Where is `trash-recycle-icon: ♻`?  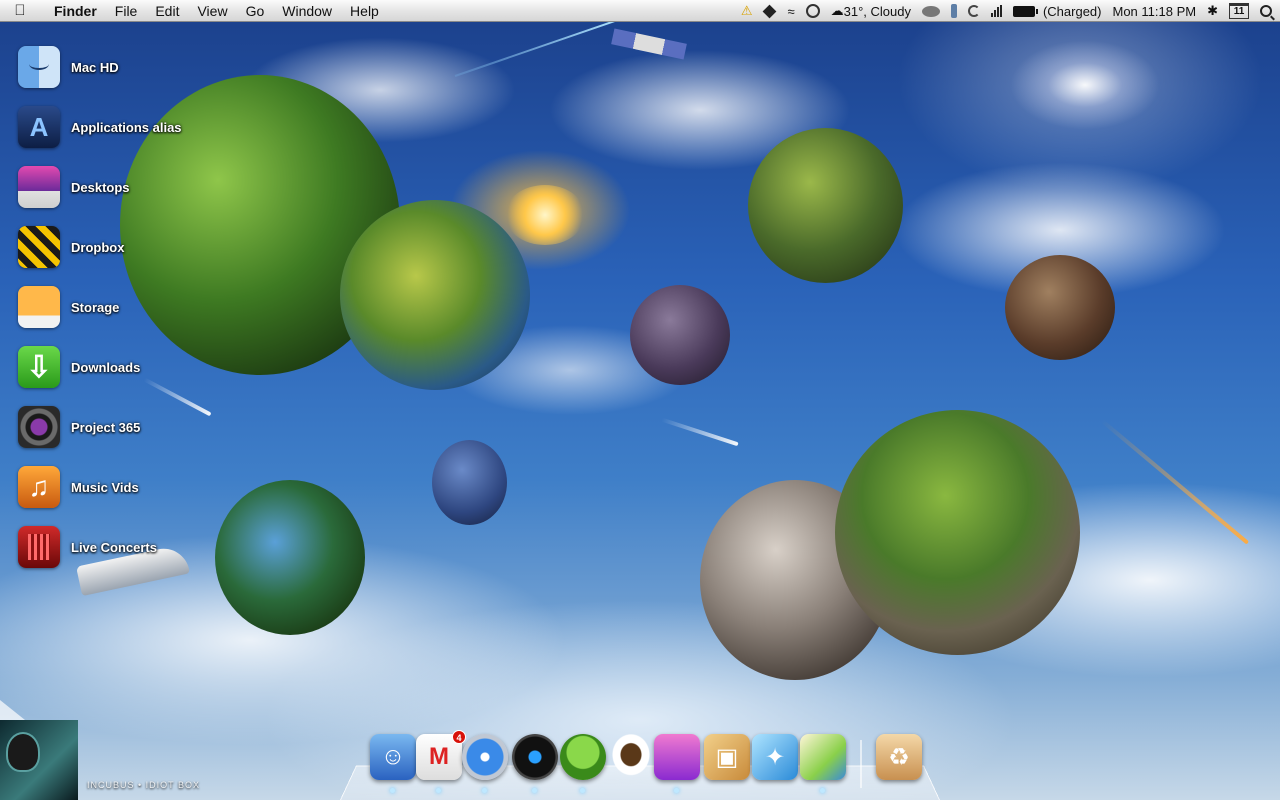
trash-recycle-icon: ♻ is located at coordinates (899, 757).